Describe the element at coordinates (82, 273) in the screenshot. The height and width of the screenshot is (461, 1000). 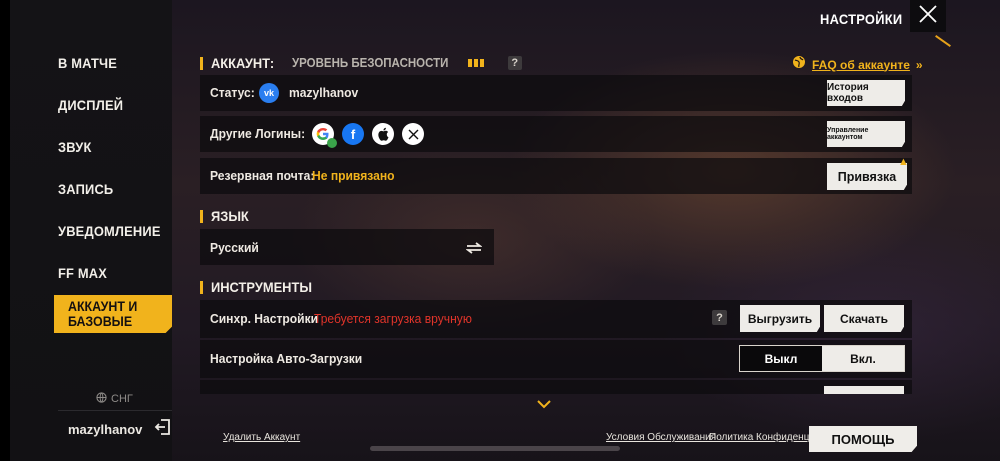
I see `sidebar-item-ff-max: FF MAX` at that location.